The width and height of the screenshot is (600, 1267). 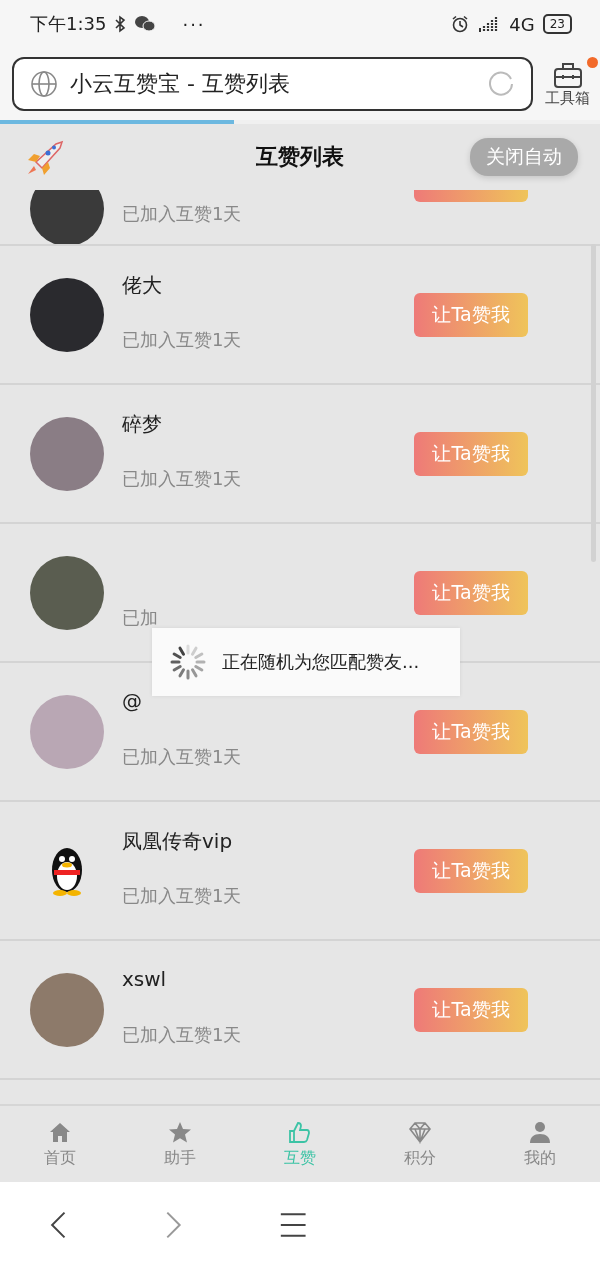 What do you see at coordinates (145, 24) in the screenshot?
I see `chat-bubbles-icon` at bounding box center [145, 24].